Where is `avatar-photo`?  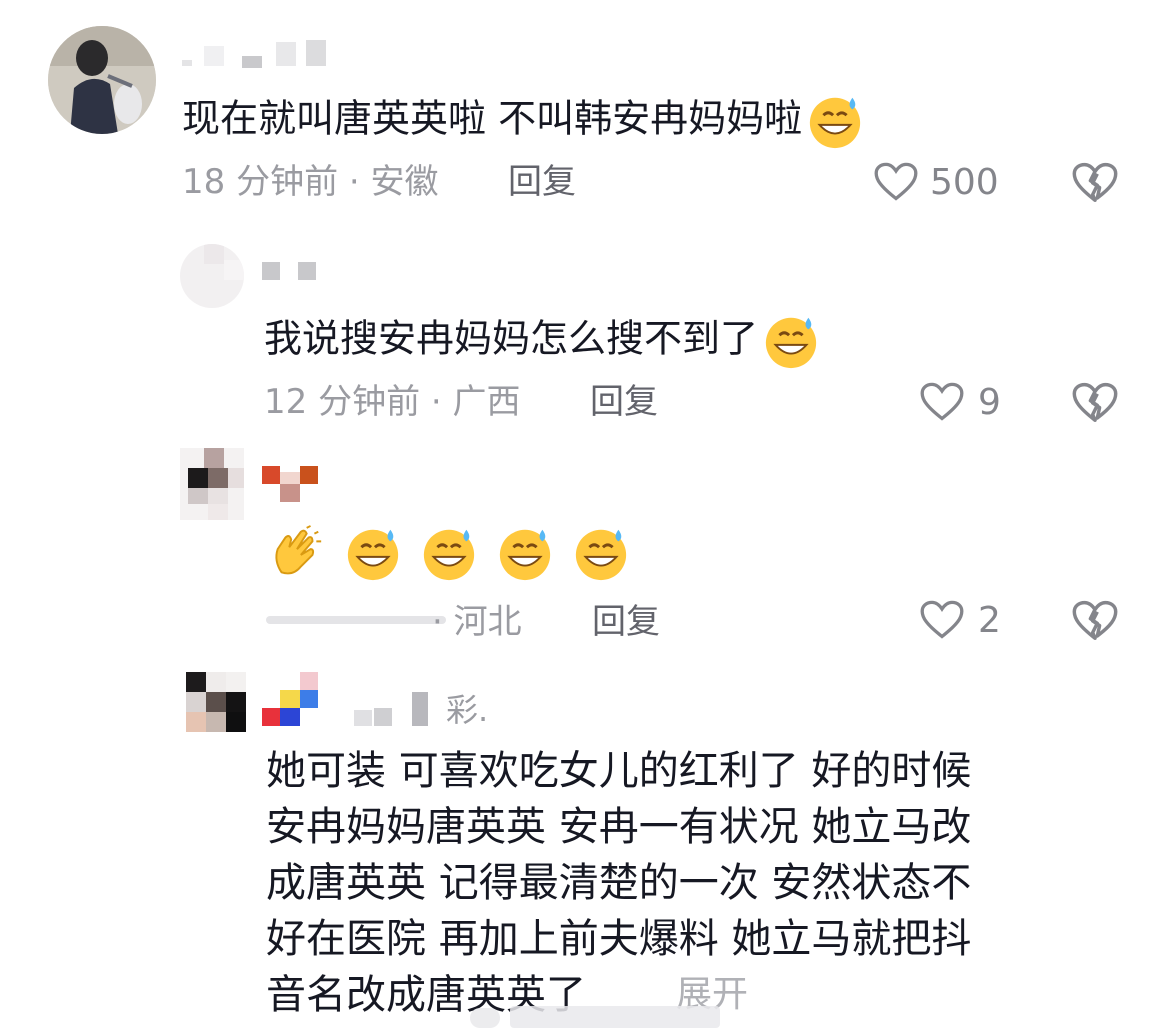
avatar-photo is located at coordinates (102, 80).